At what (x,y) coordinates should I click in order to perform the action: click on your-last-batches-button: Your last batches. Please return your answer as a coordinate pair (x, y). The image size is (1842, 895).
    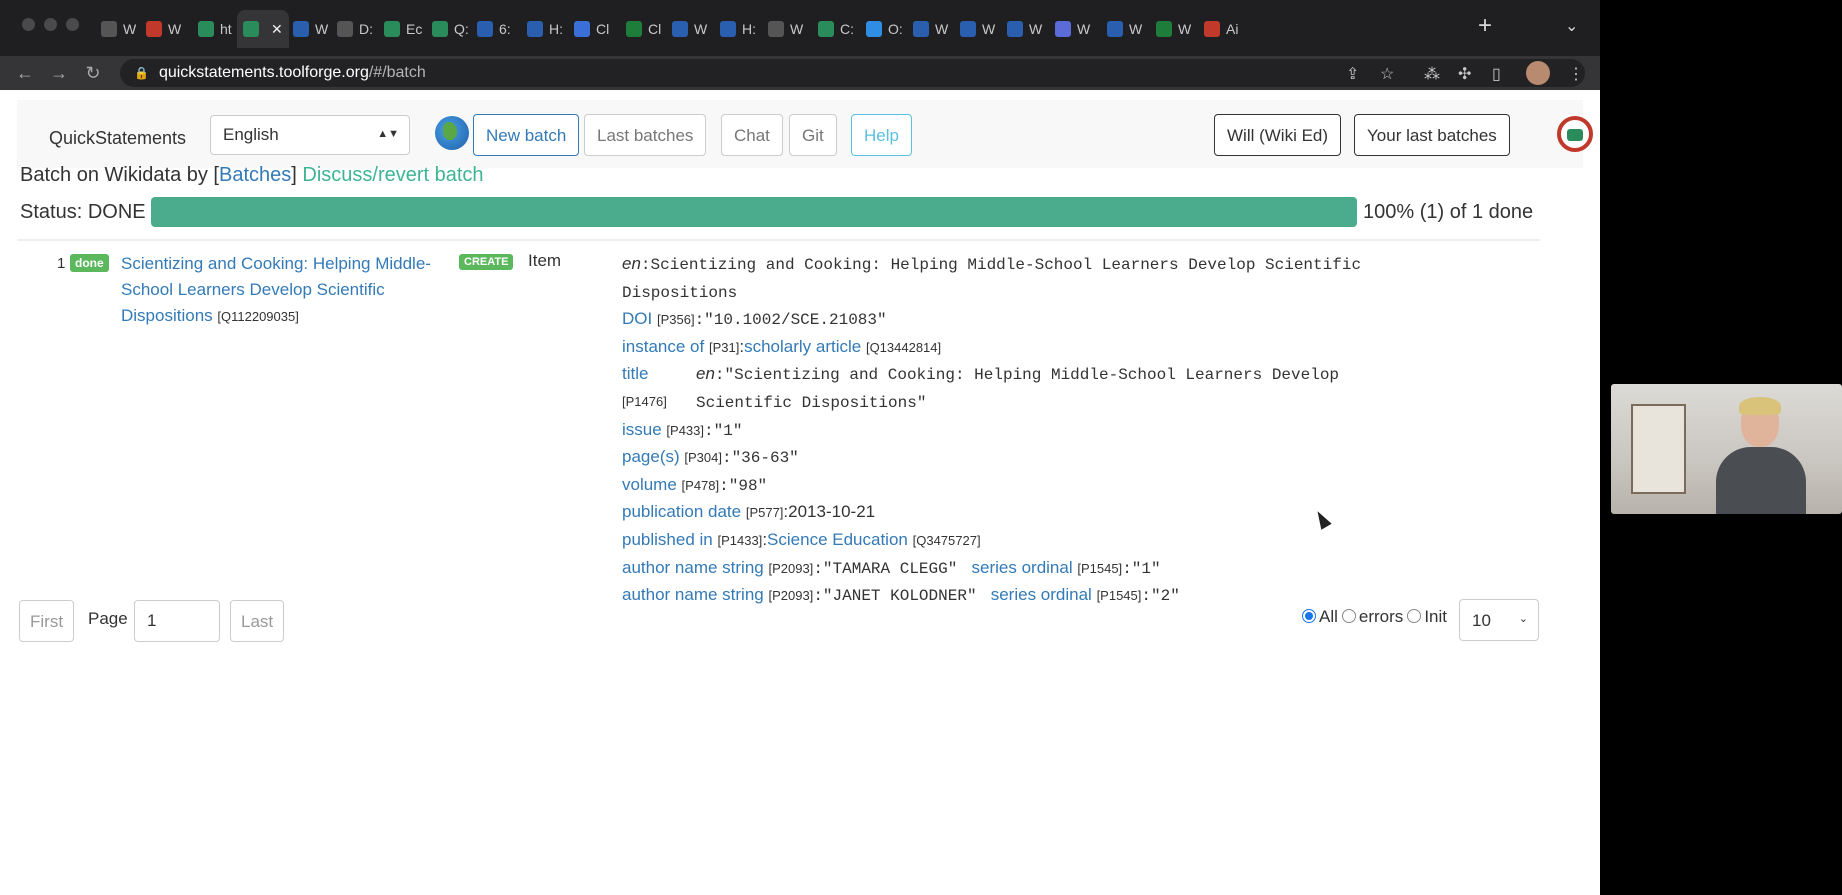
    Looking at the image, I should click on (1432, 135).